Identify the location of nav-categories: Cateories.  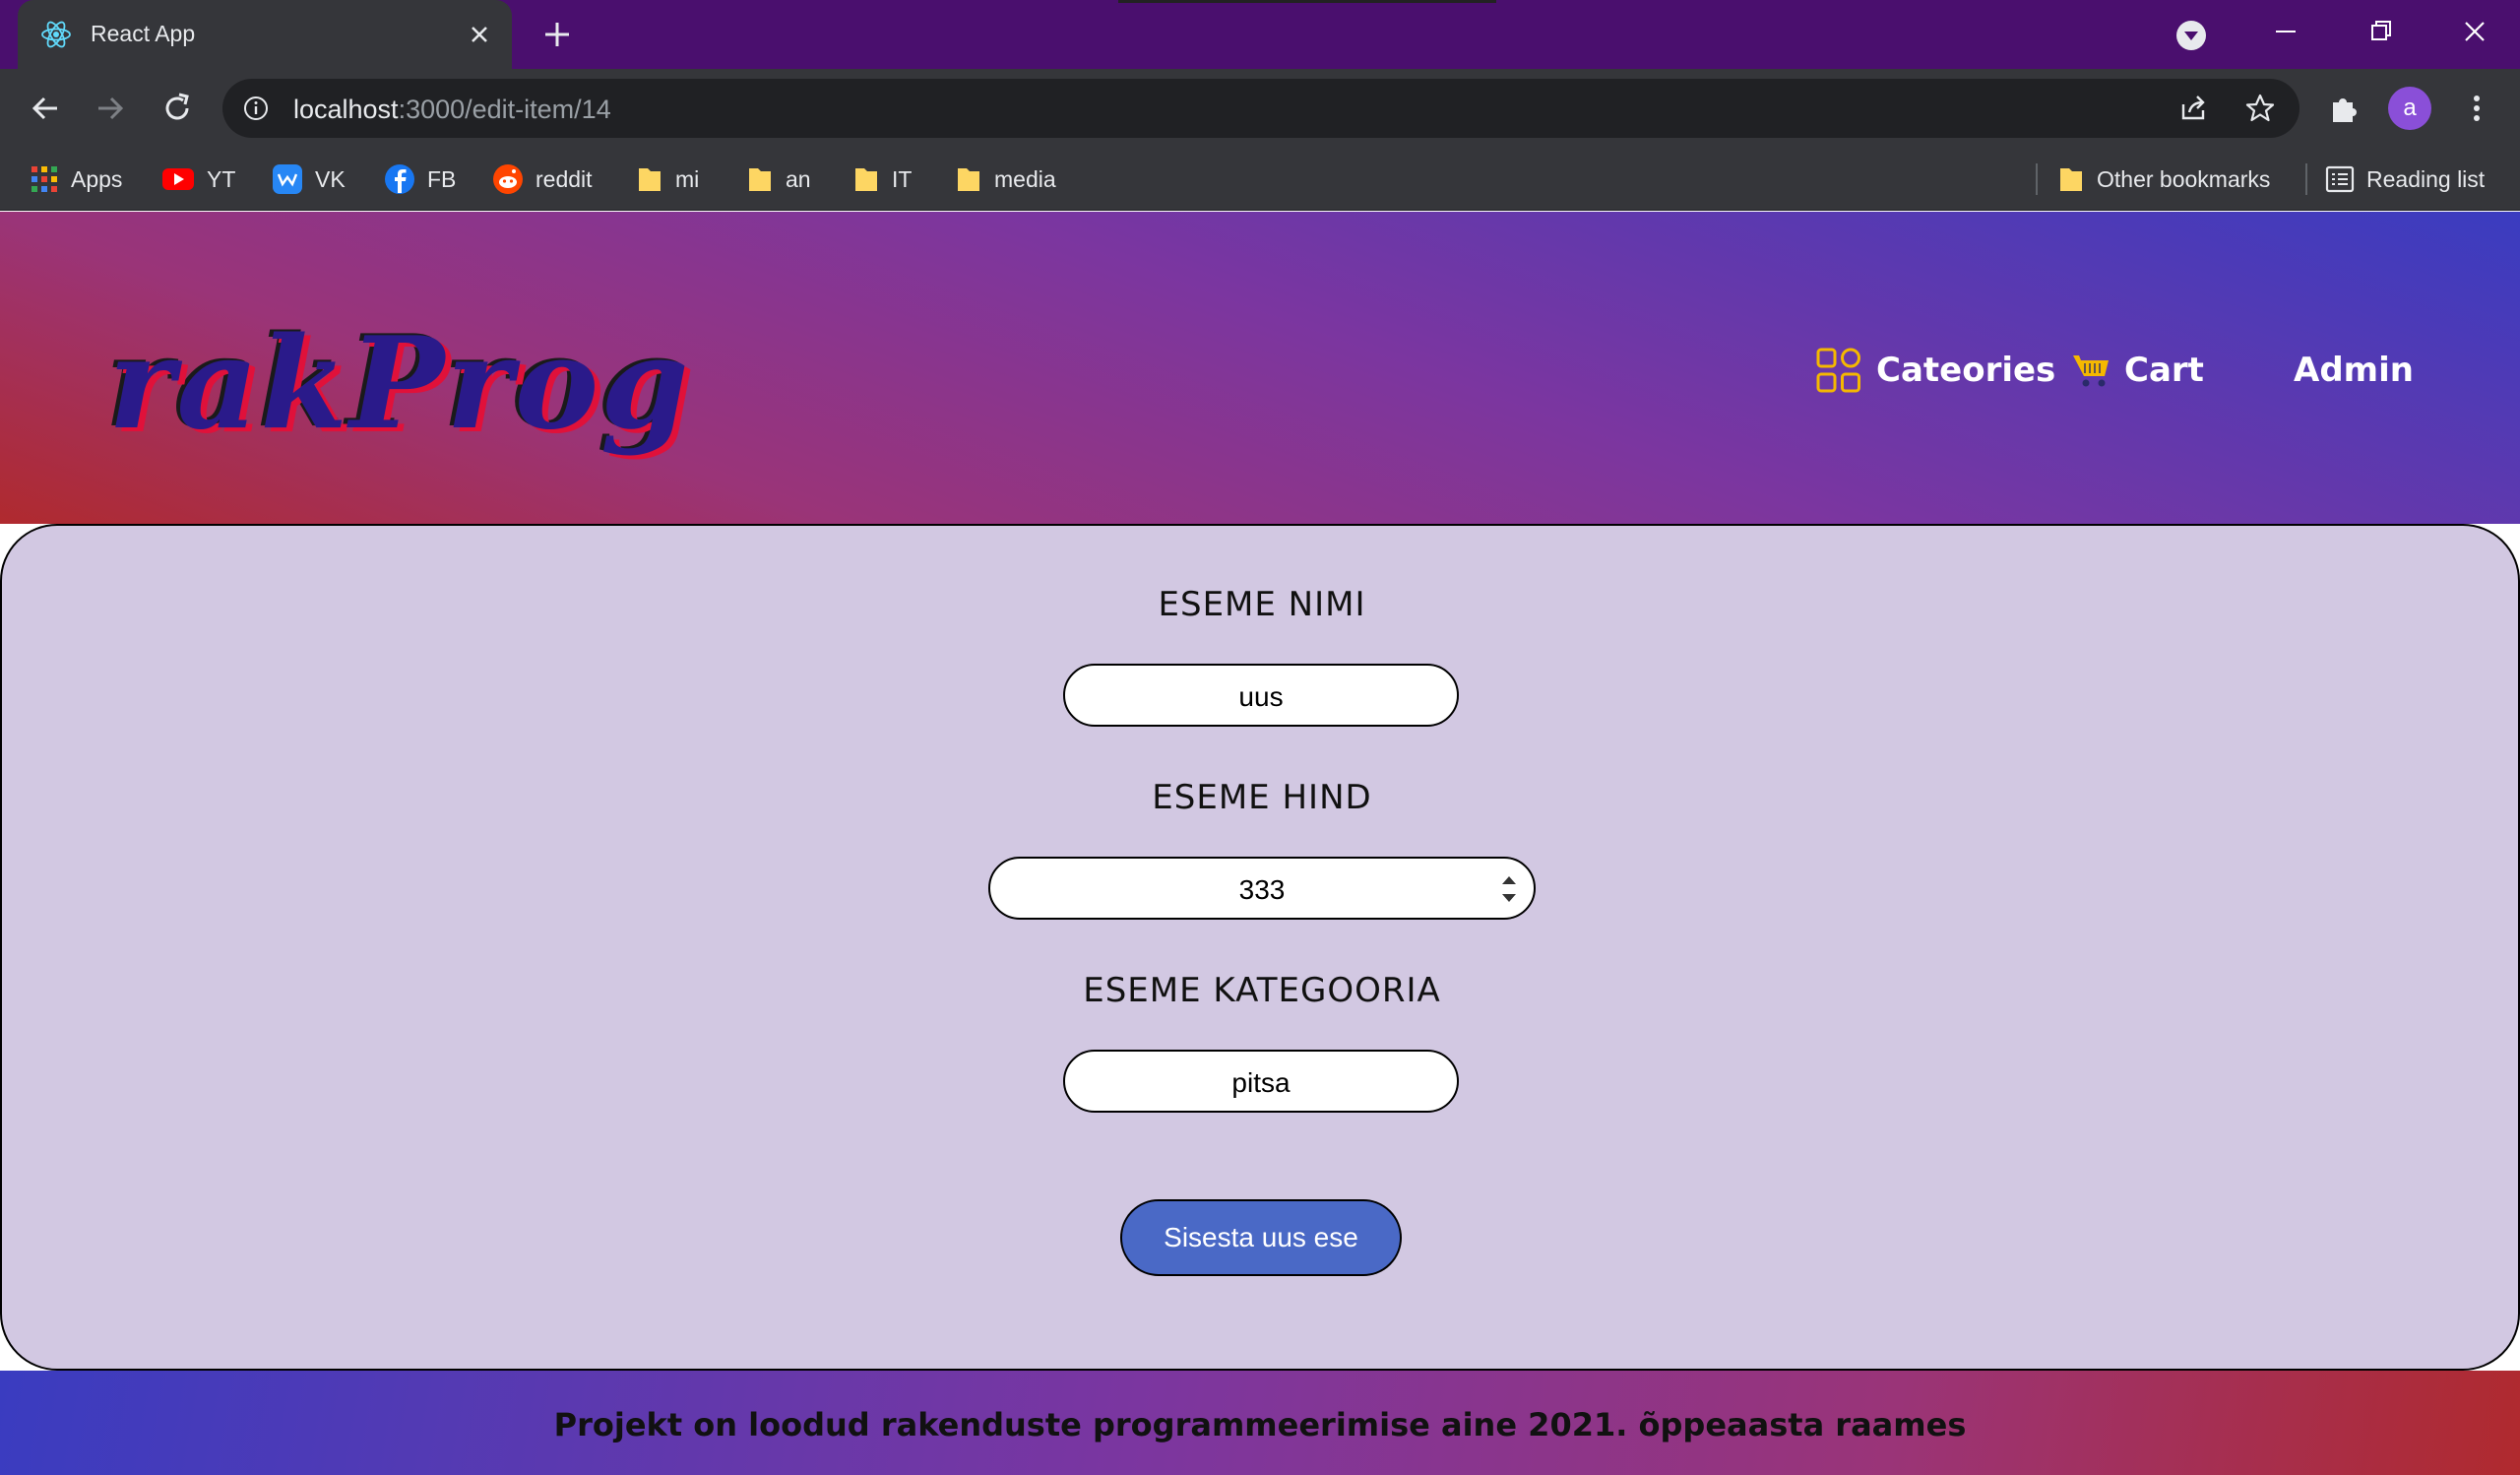
(1935, 370).